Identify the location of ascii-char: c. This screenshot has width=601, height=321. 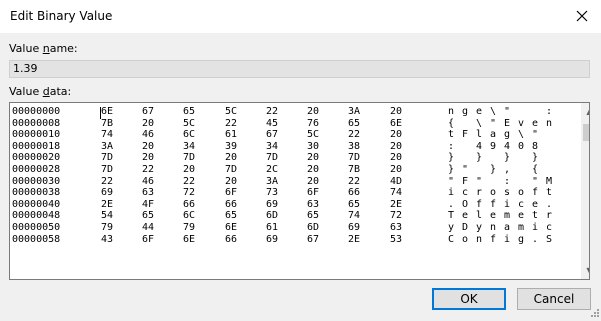
(465, 193).